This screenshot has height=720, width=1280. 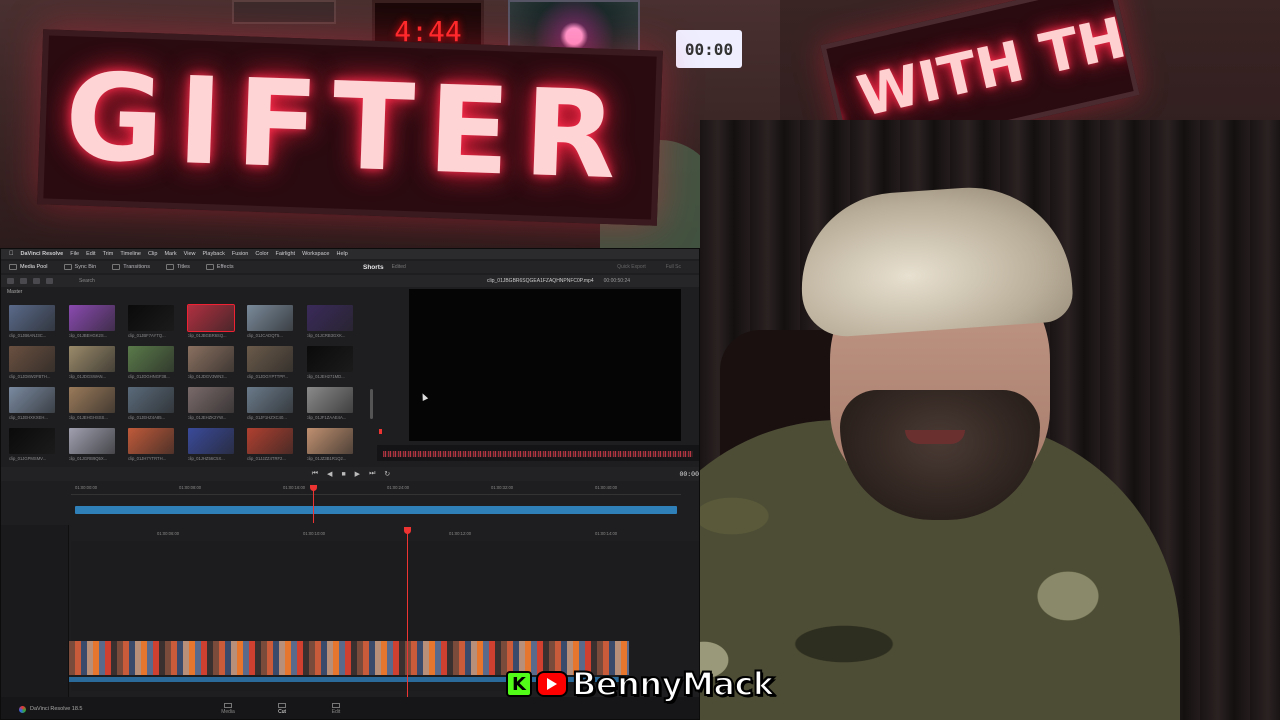 What do you see at coordinates (220, 267) in the screenshot?
I see `effects-button: Effects` at bounding box center [220, 267].